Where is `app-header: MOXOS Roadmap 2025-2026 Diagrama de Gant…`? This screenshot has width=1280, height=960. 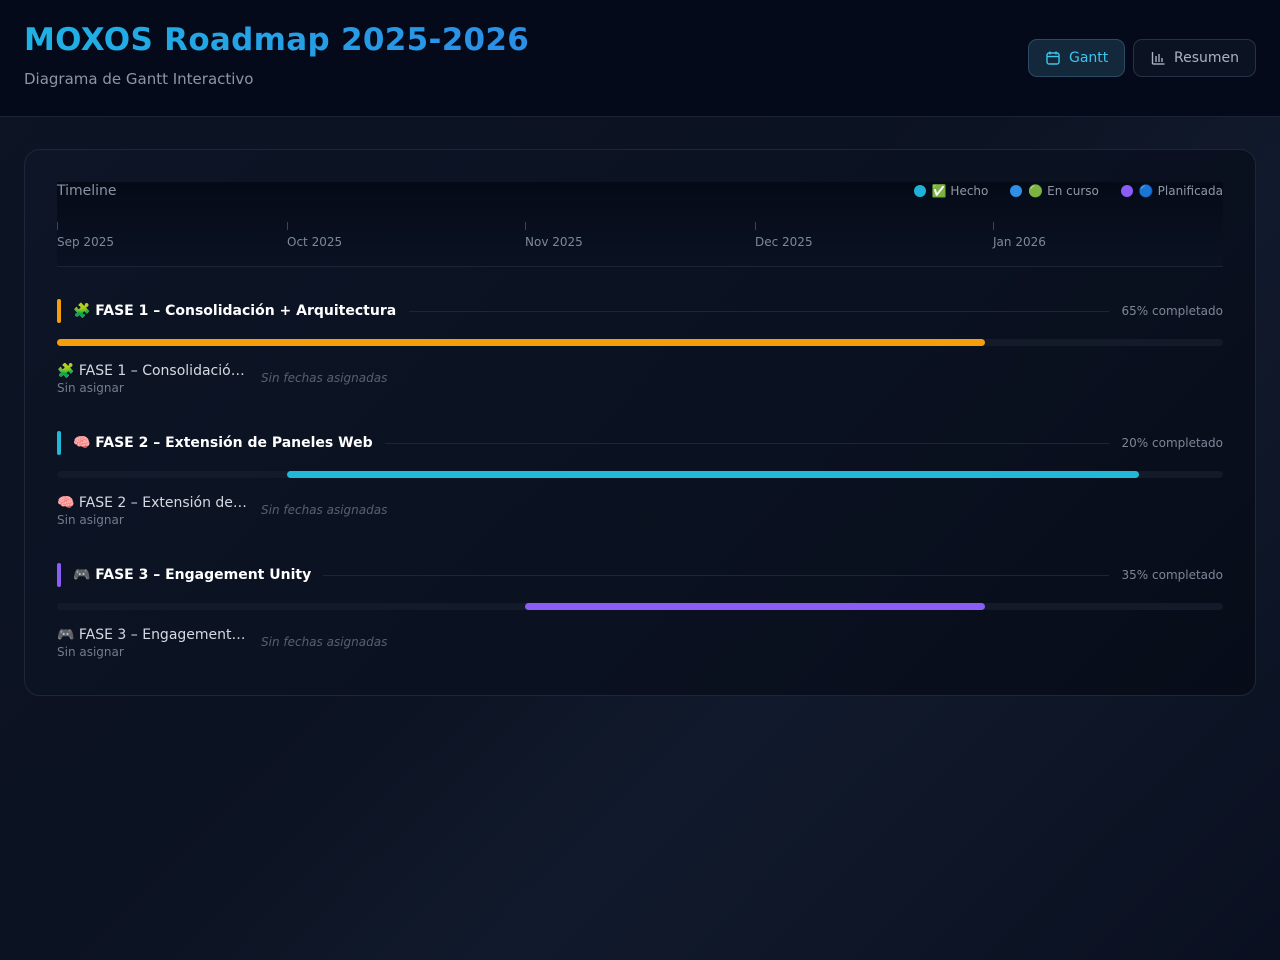 app-header: MOXOS Roadmap 2025-2026 Diagrama de Gant… is located at coordinates (640, 58).